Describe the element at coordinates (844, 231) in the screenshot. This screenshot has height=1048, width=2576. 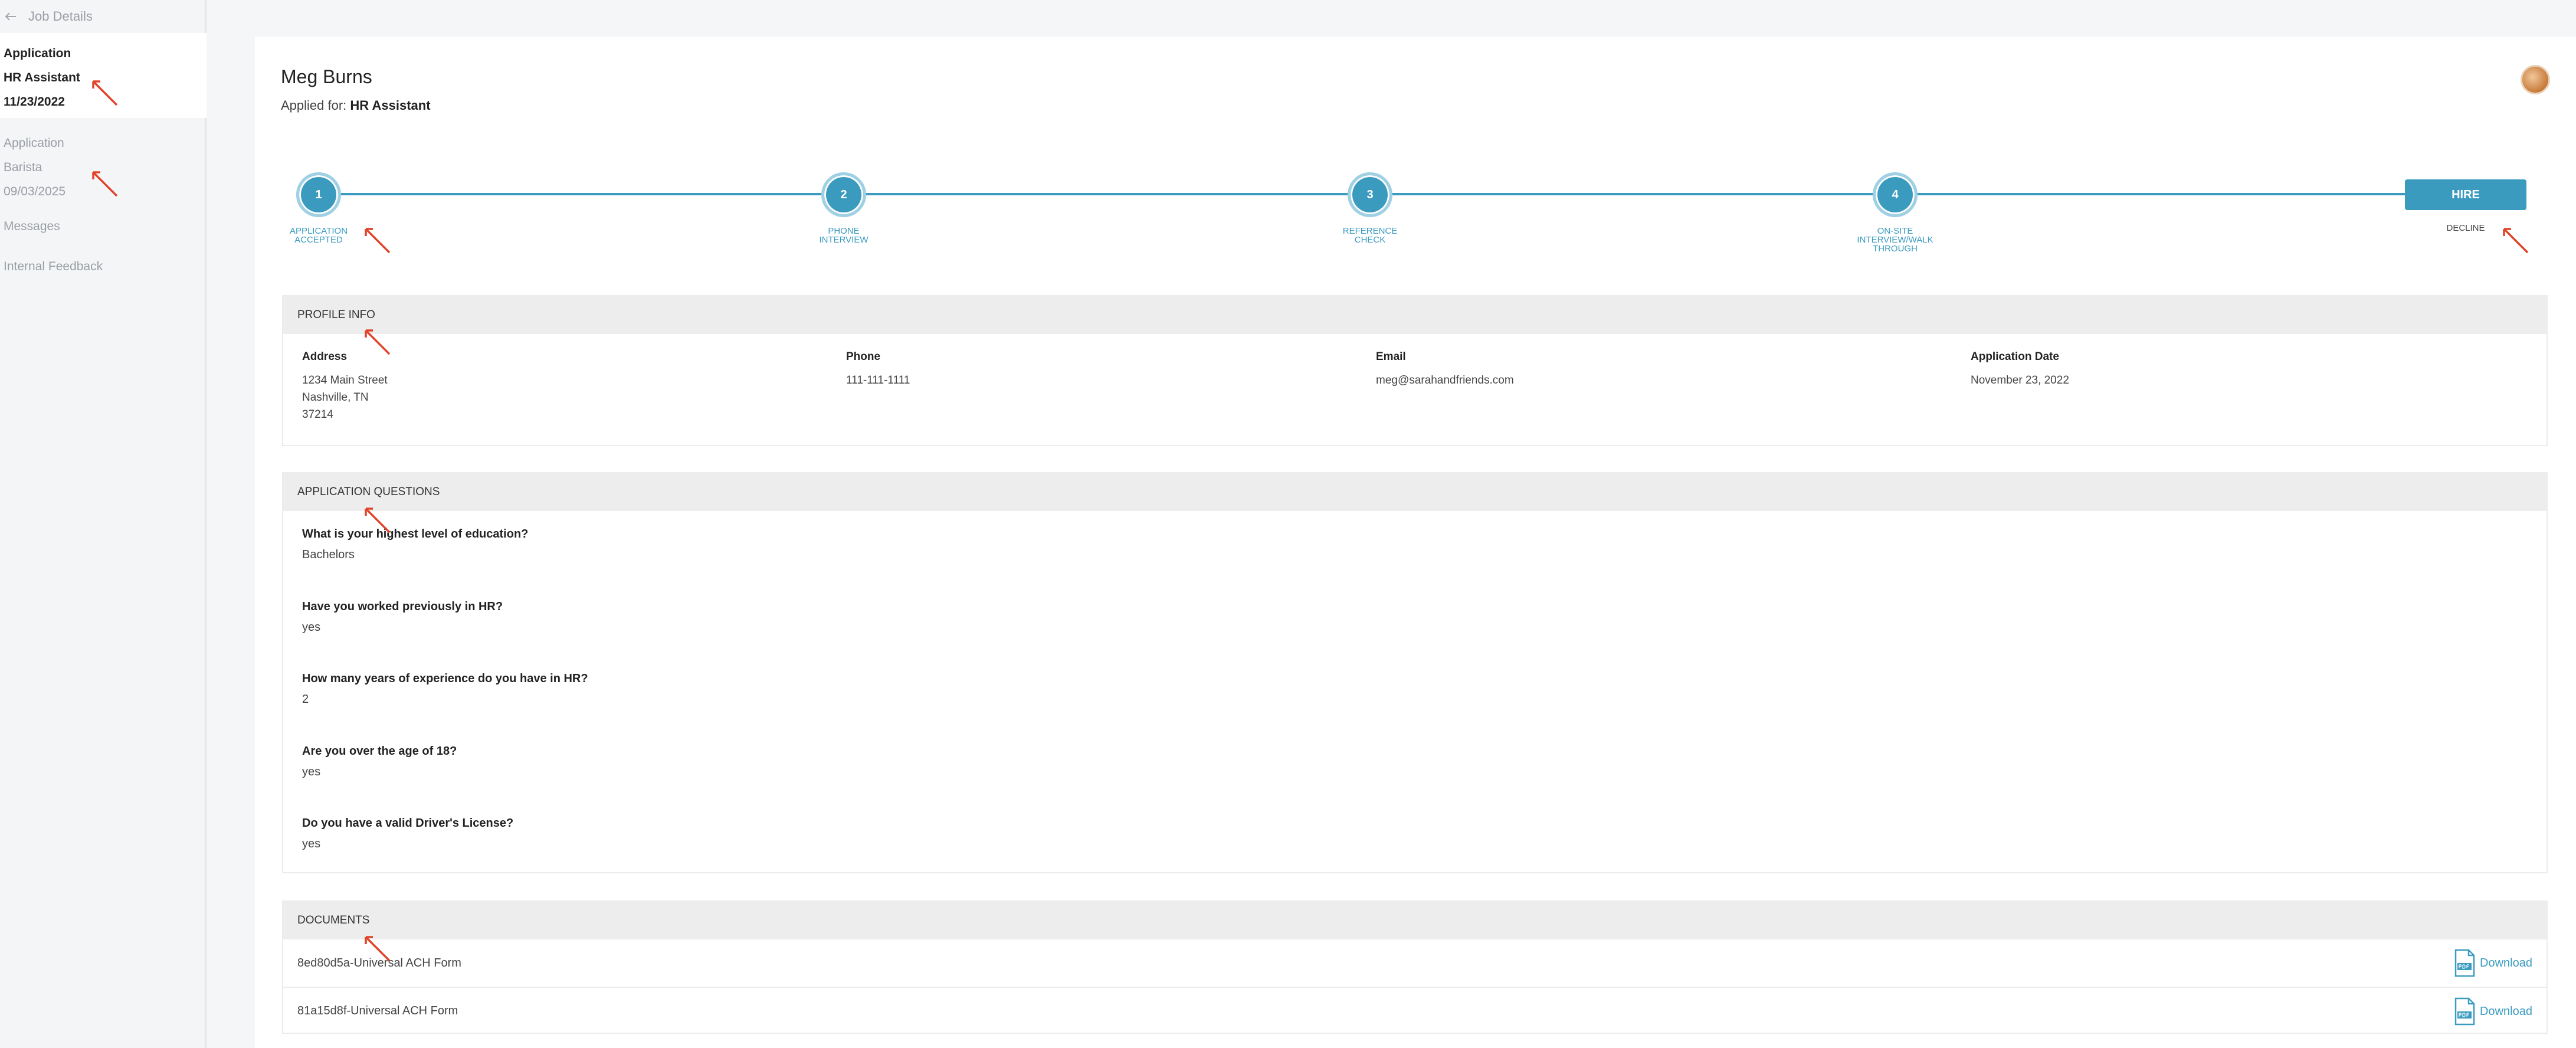
I see `step-label-line: PHONE` at that location.